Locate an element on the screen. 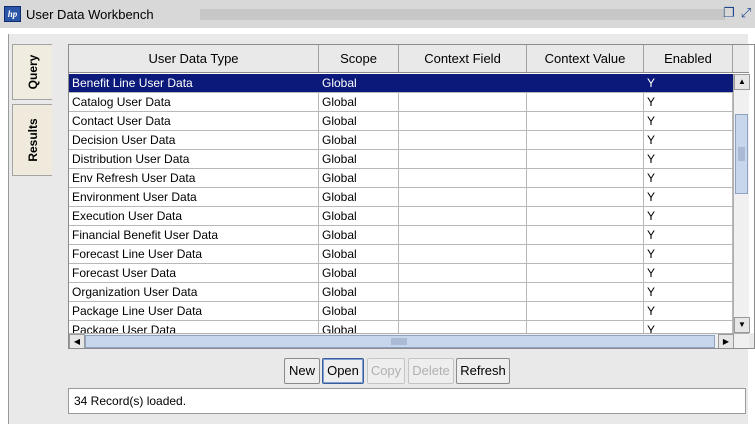 This screenshot has height=424, width=755. tab-query: Query is located at coordinates (32, 72).